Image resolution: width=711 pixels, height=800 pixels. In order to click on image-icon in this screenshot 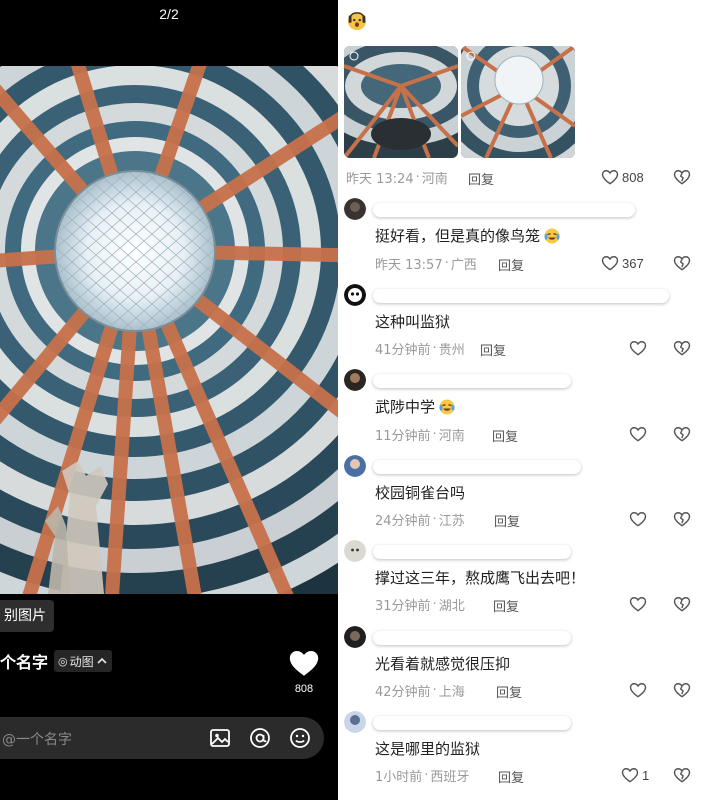, I will do `click(220, 738)`.